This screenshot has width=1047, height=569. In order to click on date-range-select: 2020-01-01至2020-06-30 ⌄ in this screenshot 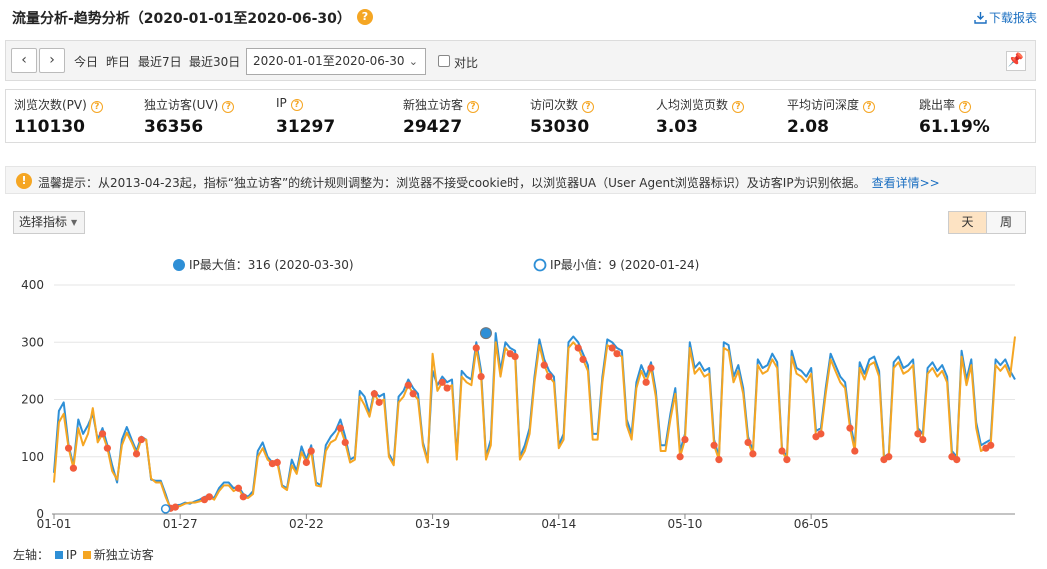, I will do `click(336, 61)`.